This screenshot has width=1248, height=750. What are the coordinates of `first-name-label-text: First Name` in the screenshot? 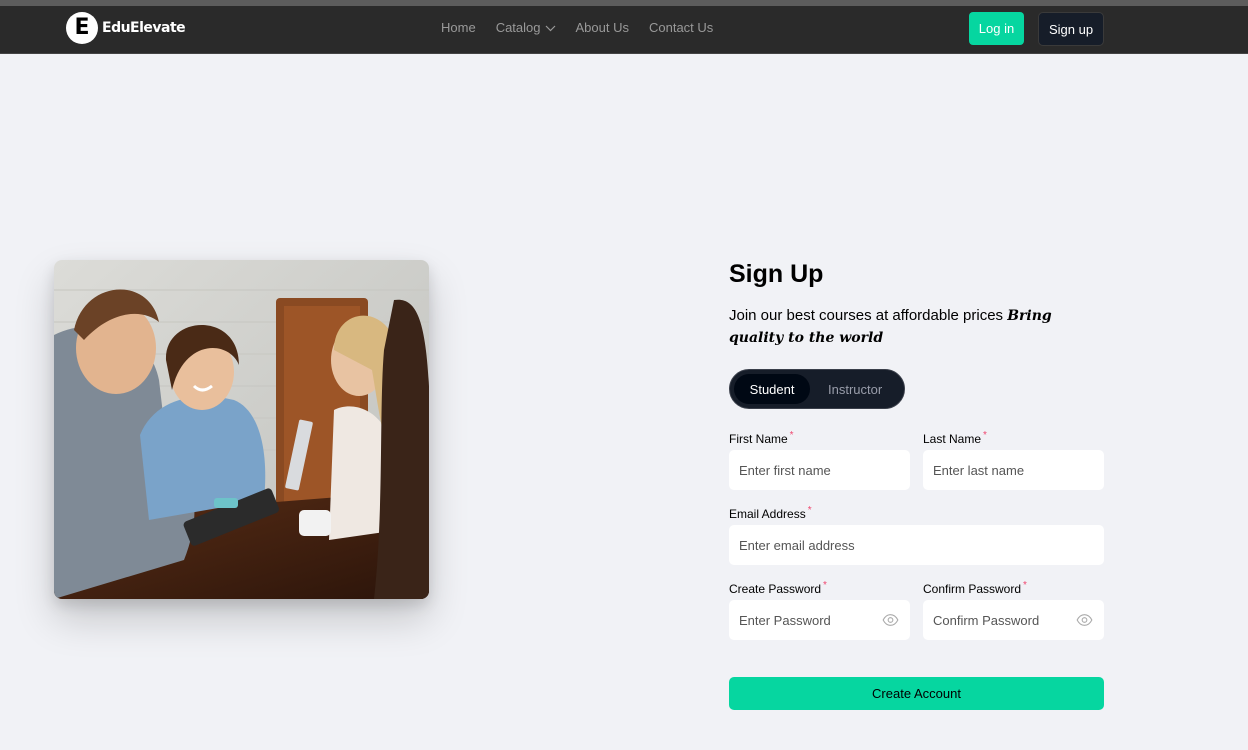 It's located at (758, 439).